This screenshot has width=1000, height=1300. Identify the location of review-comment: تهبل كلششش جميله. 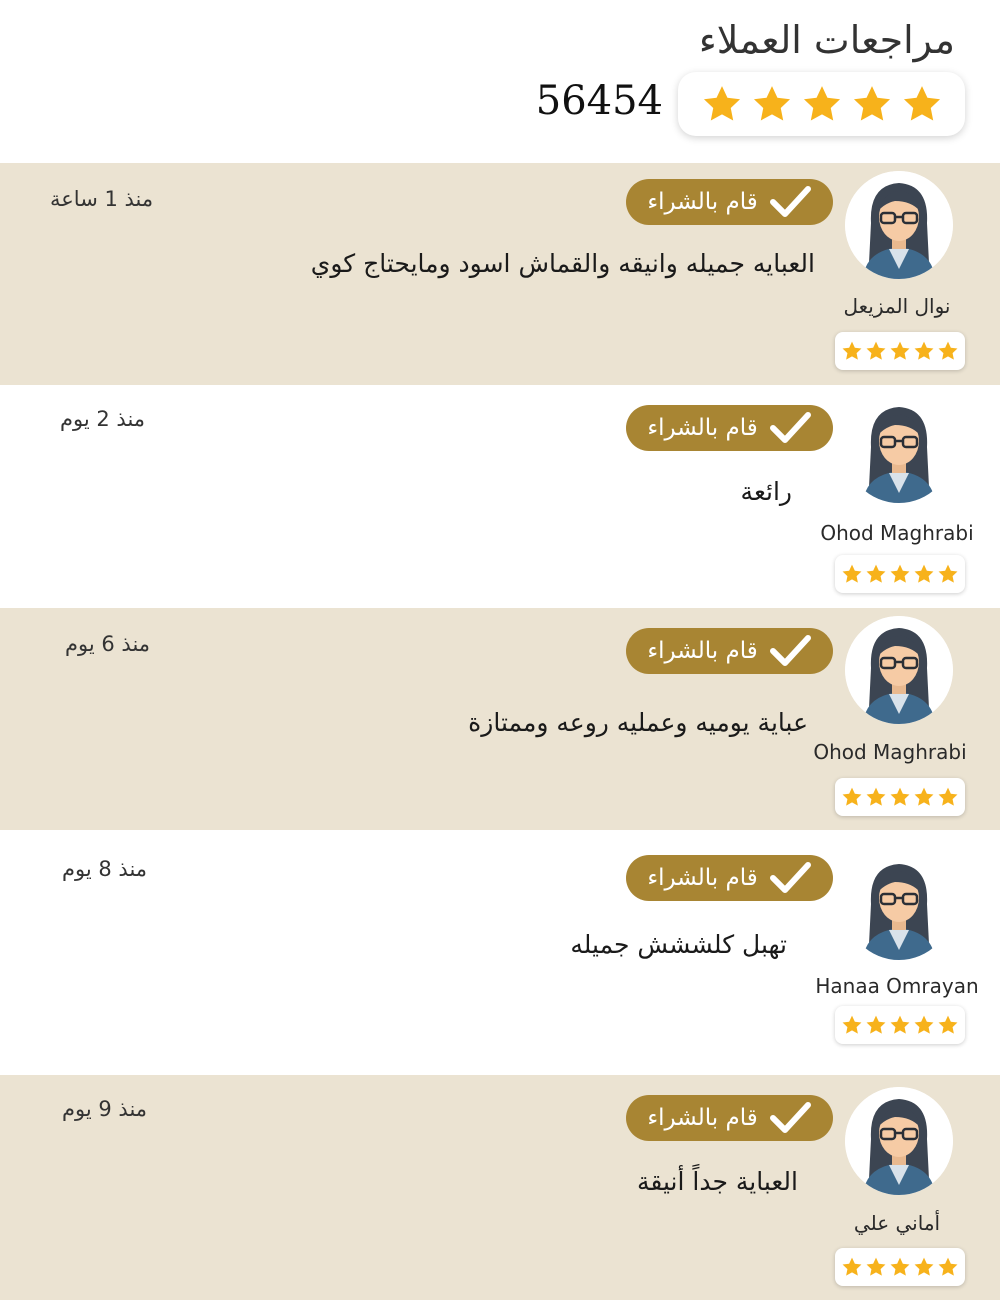
(678, 944).